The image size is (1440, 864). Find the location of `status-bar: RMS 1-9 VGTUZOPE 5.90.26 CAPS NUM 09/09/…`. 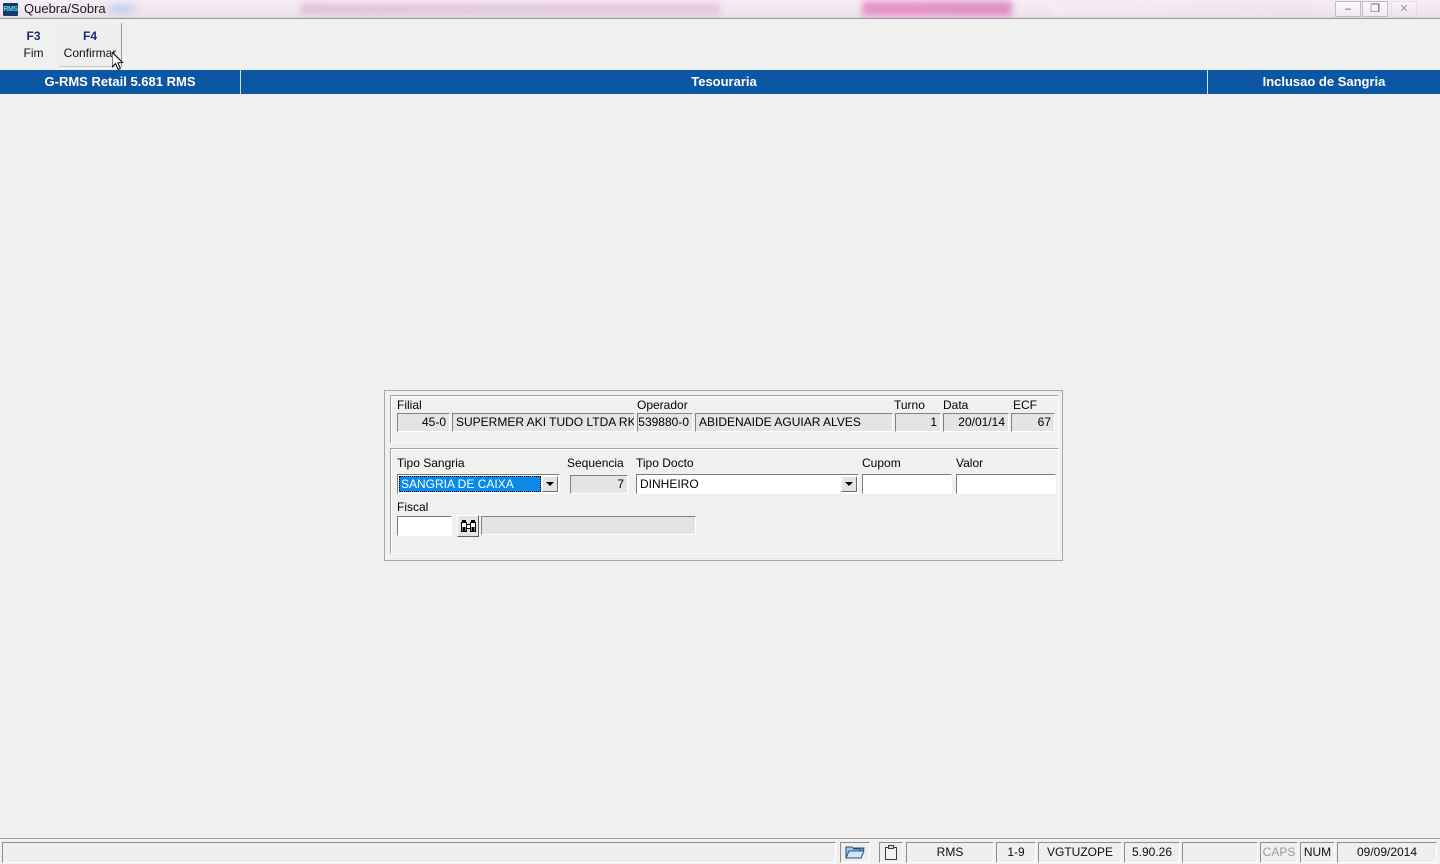

status-bar: RMS 1-9 VGTUZOPE 5.90.26 CAPS NUM 09/09/… is located at coordinates (720, 851).